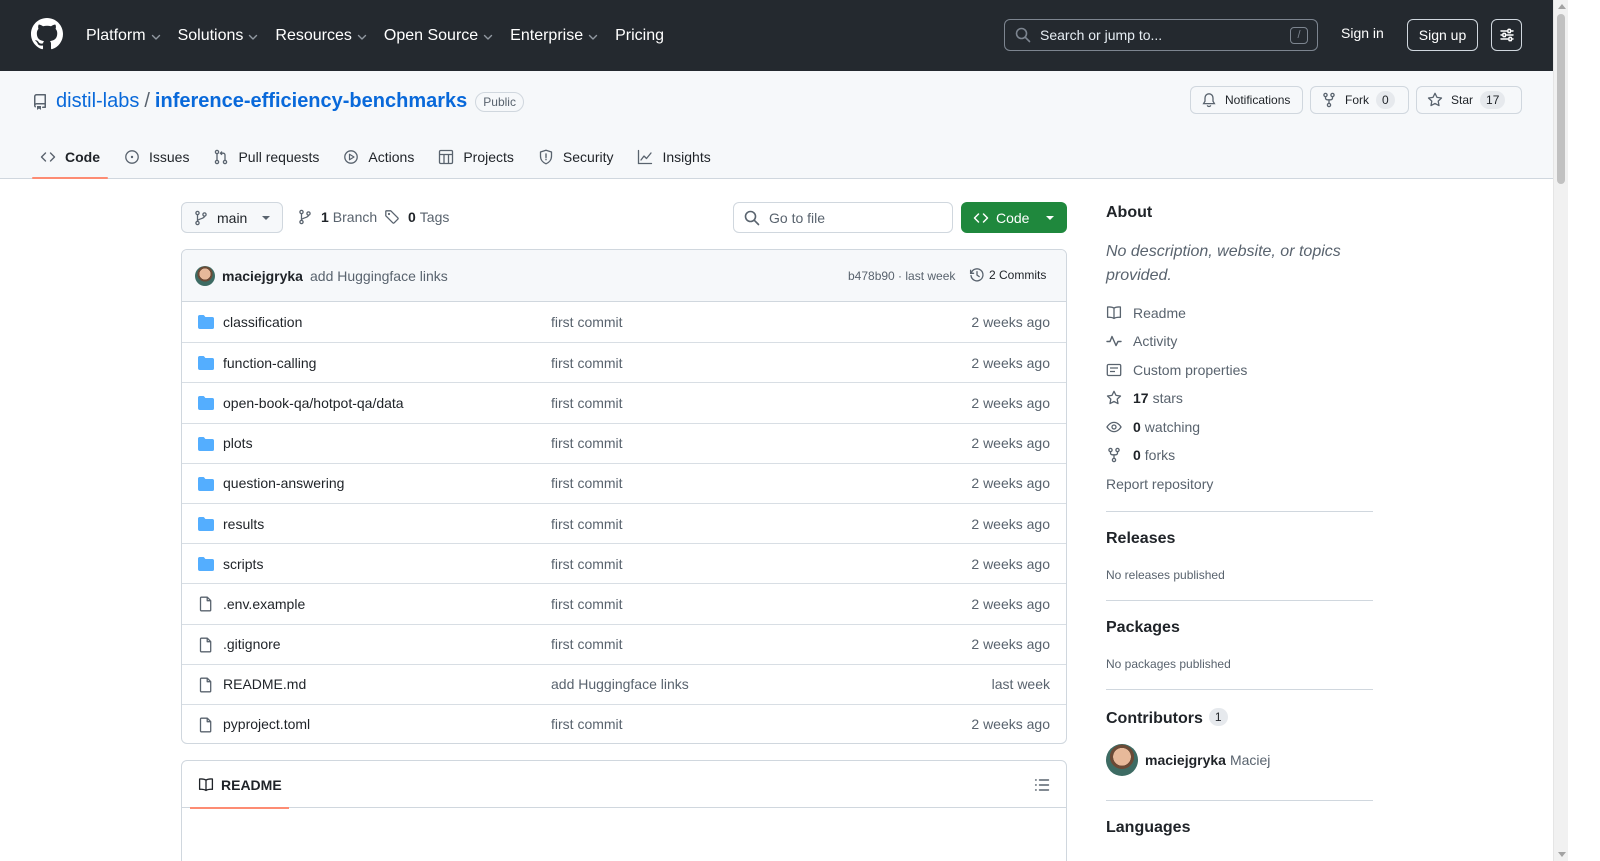  I want to click on file-name-link: scripts, so click(243, 564).